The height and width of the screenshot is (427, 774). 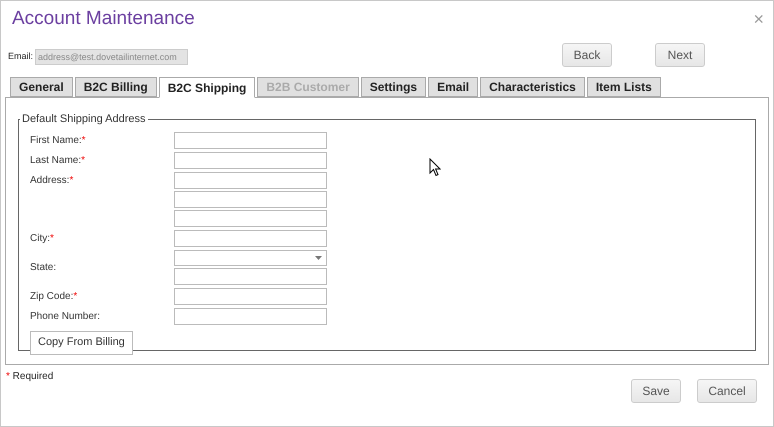 What do you see at coordinates (623, 87) in the screenshot?
I see `tab: Item Lists` at bounding box center [623, 87].